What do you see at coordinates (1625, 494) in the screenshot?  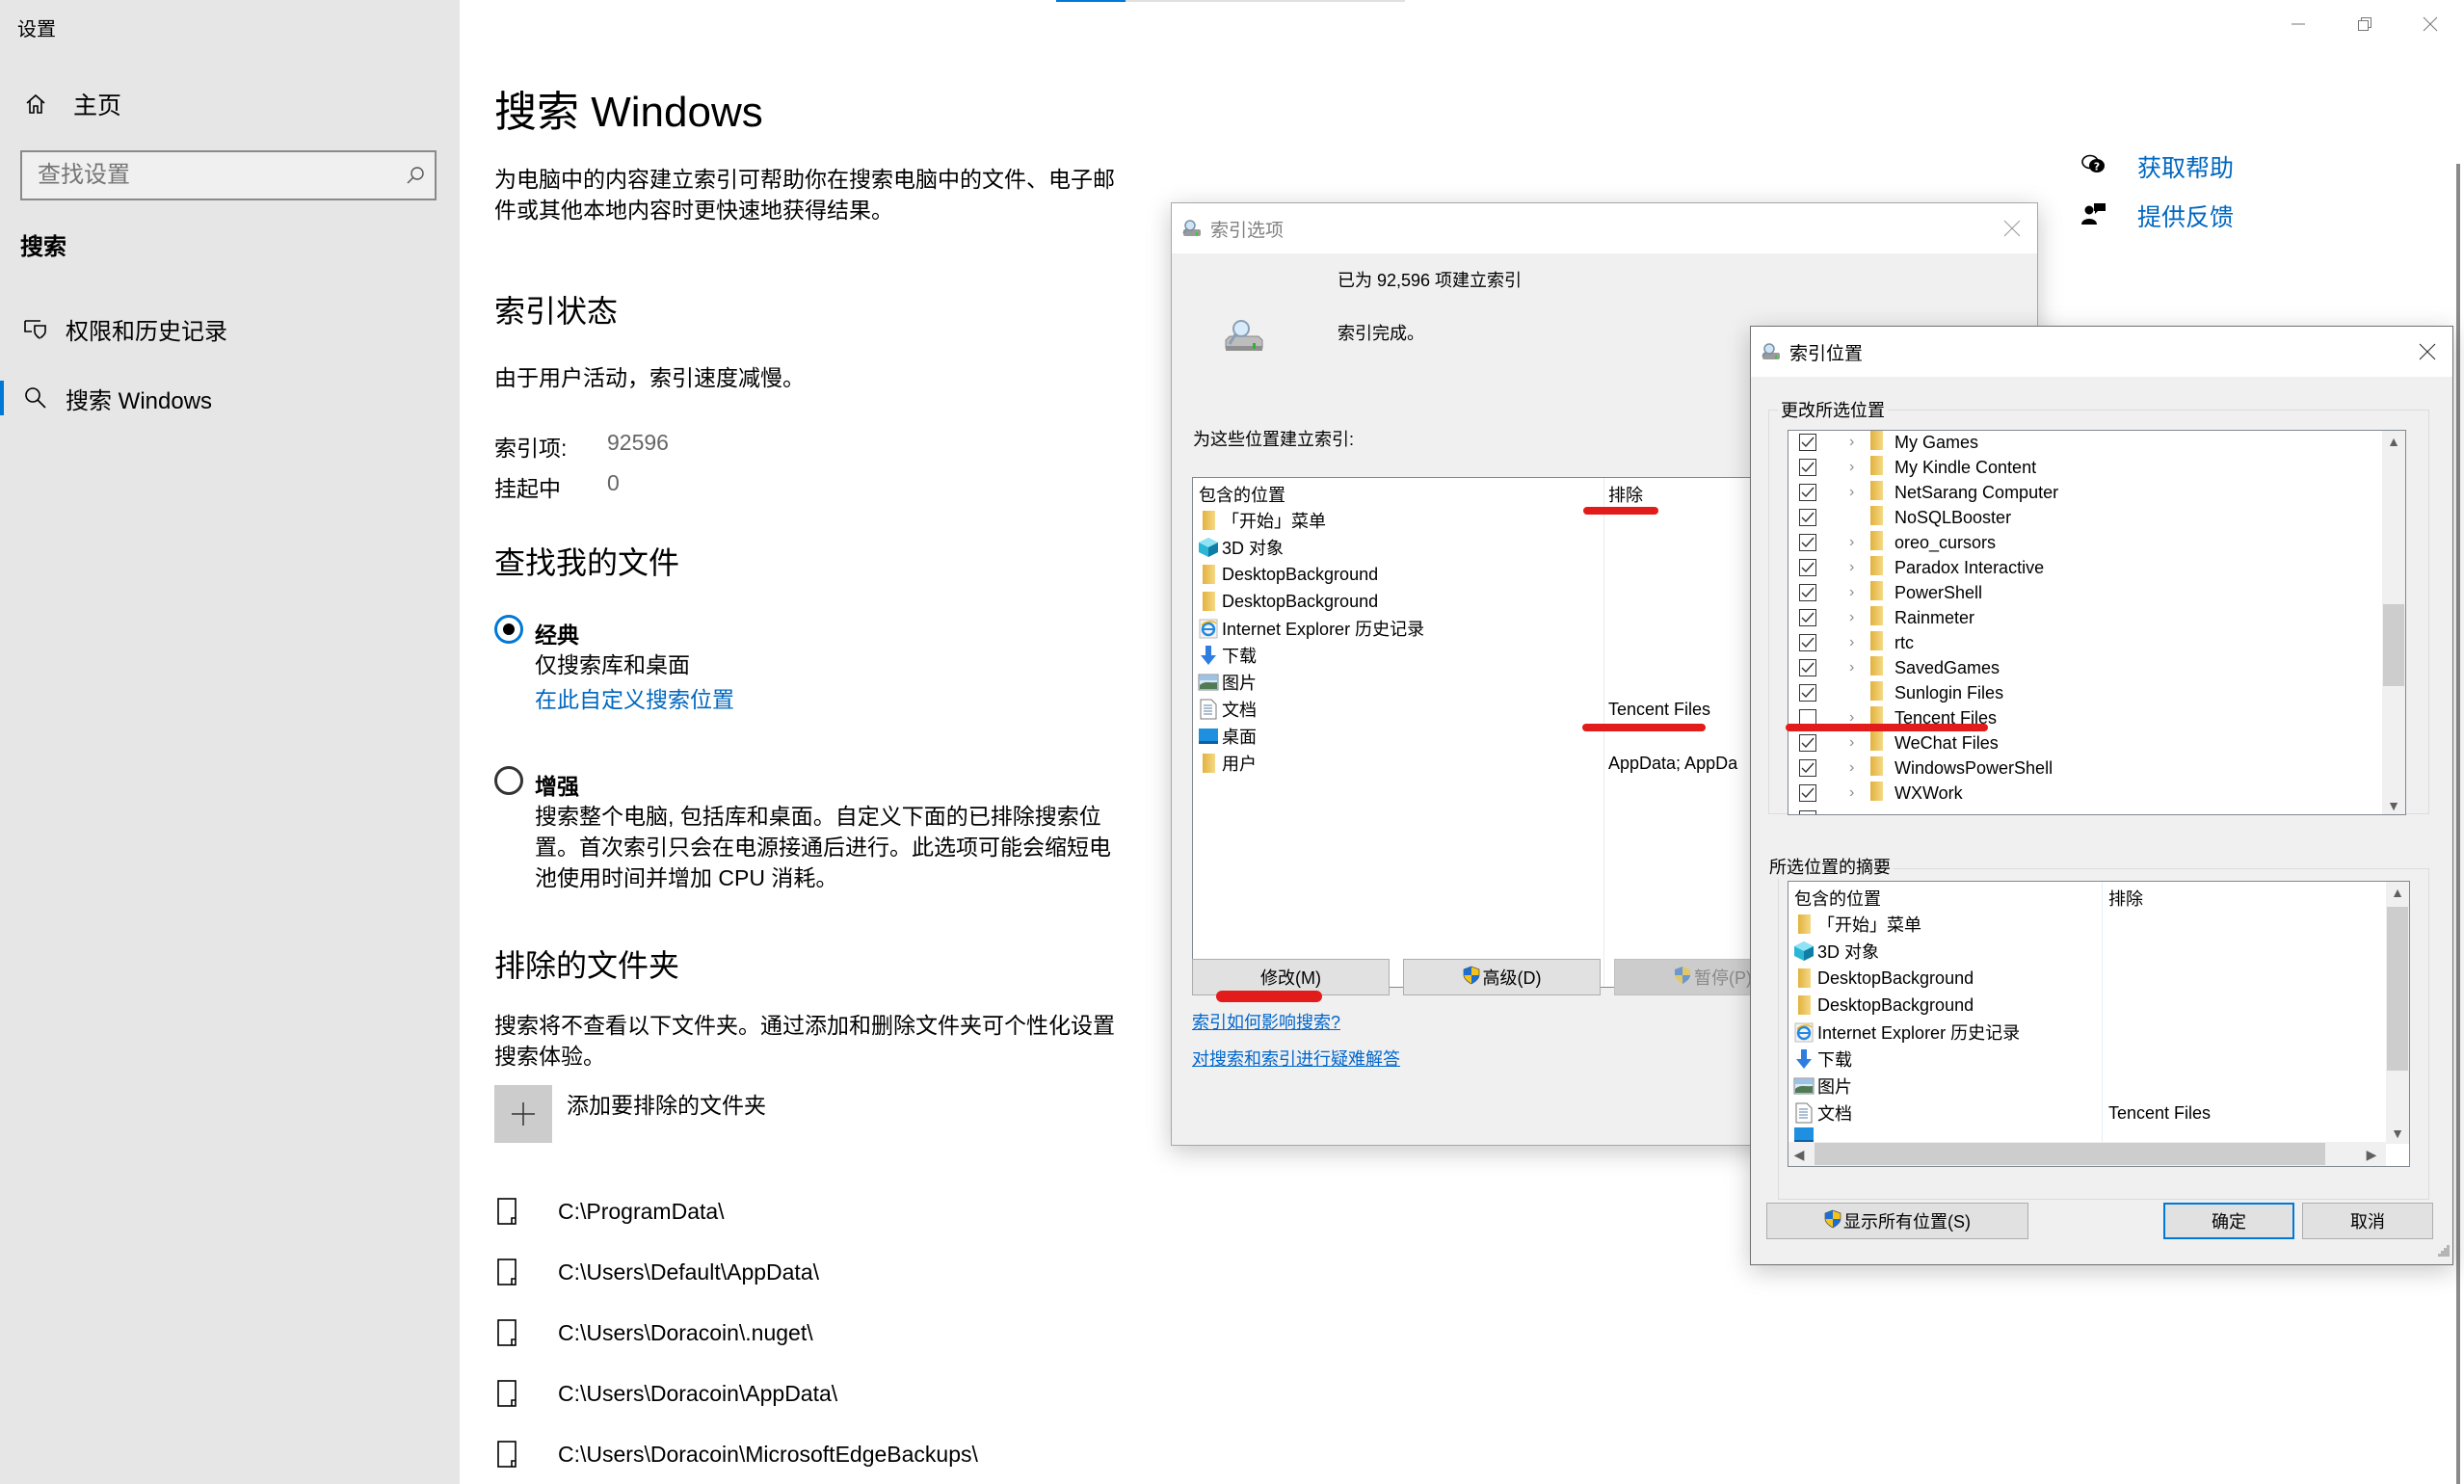 I see `column-header-excluded: 排除` at bounding box center [1625, 494].